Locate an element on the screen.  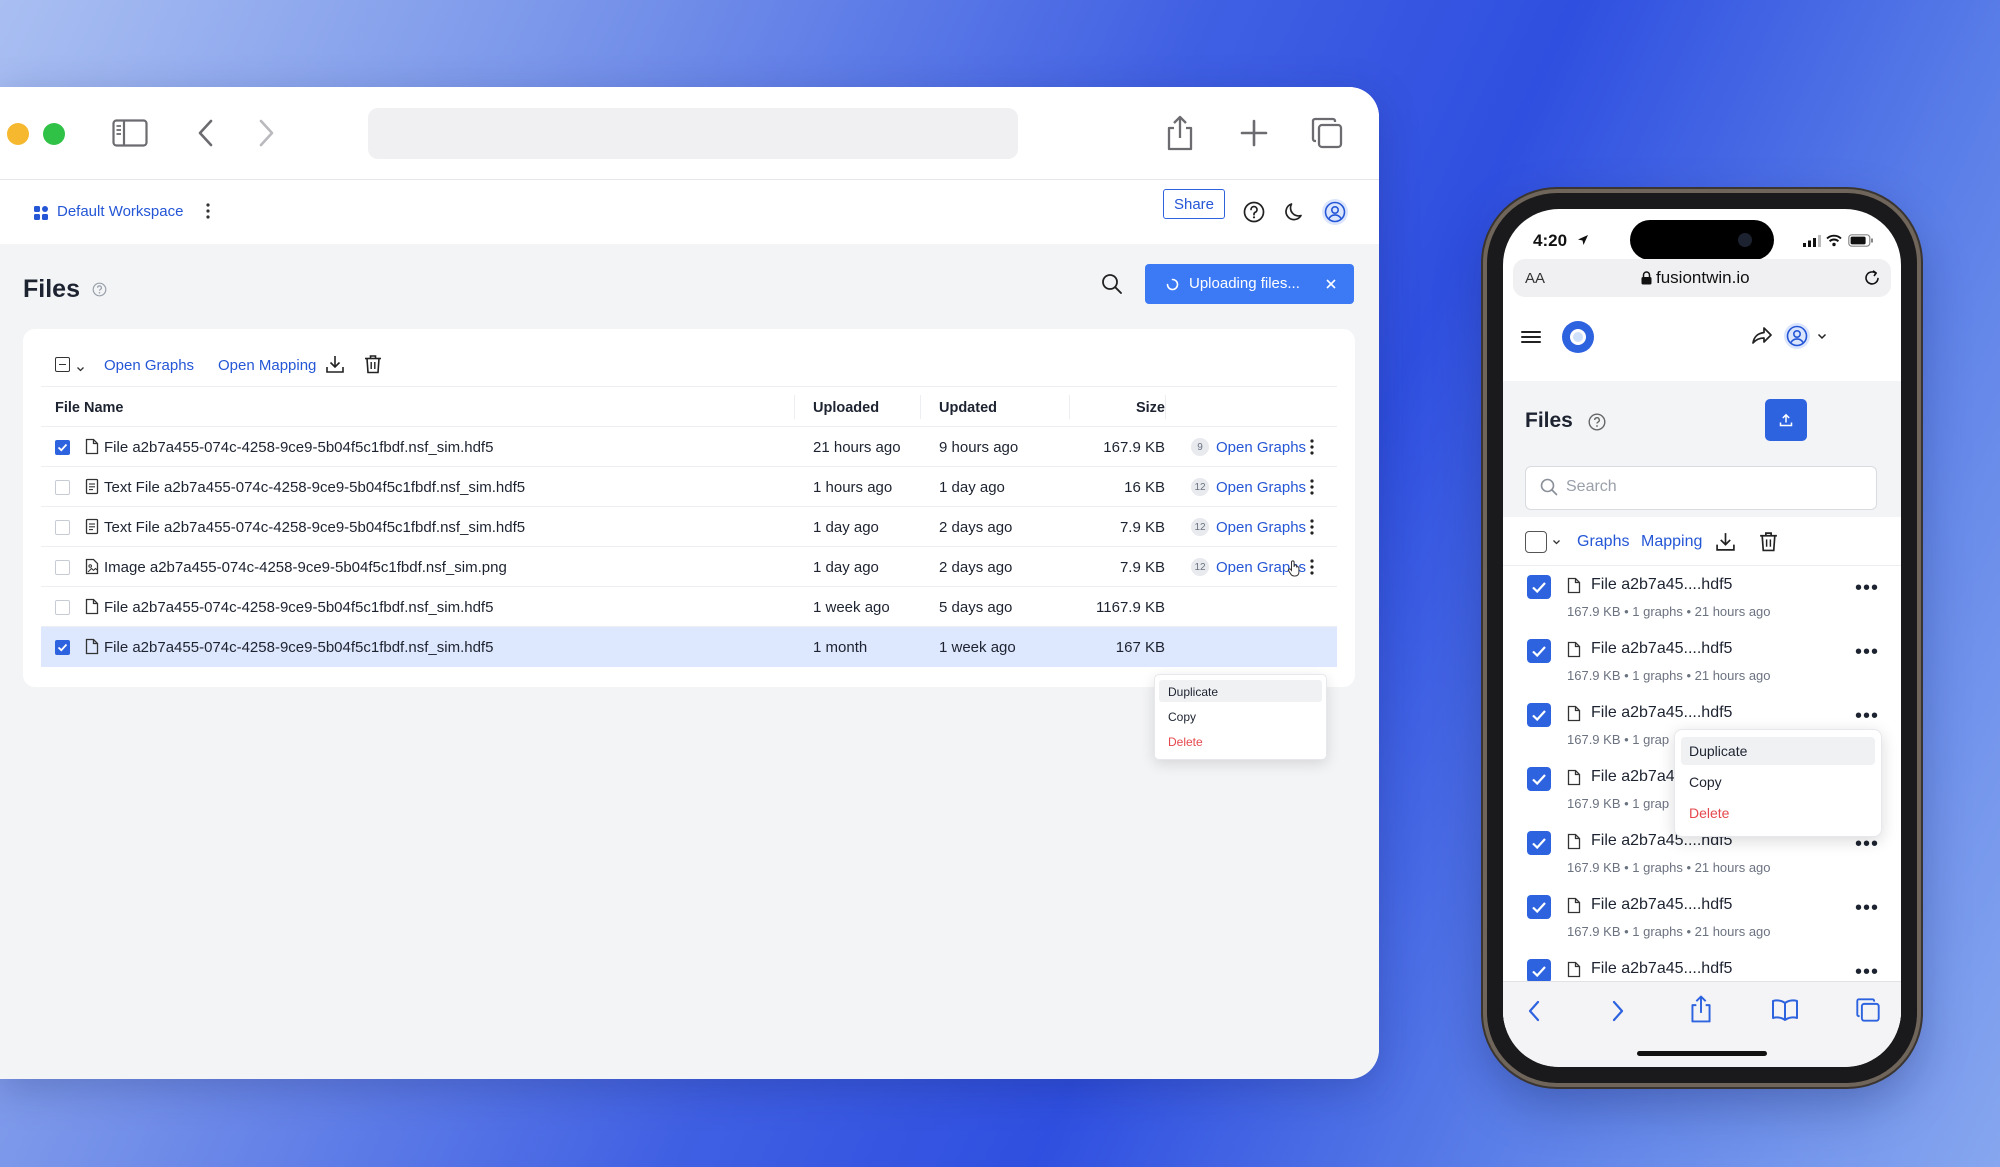
address-bar is located at coordinates (693, 133).